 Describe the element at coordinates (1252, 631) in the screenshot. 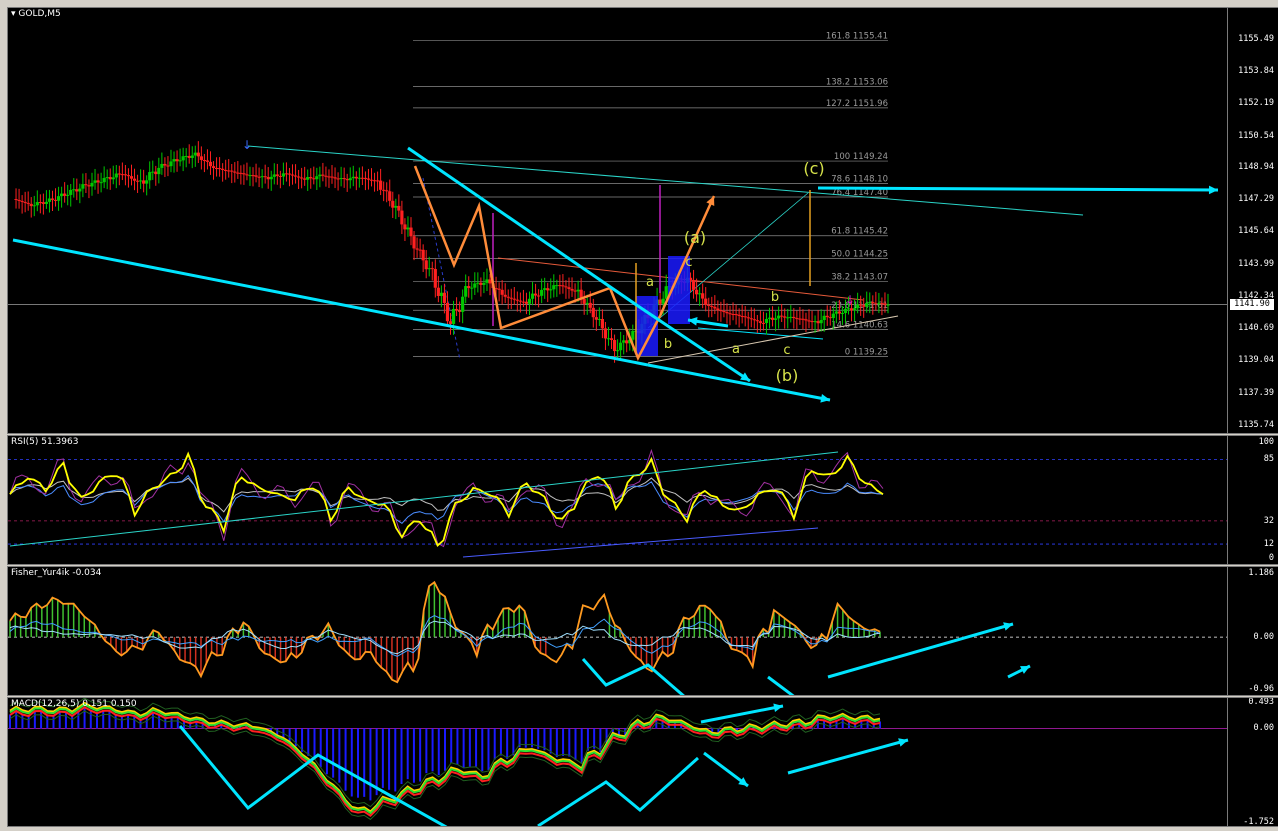

I see `fisher-scale: 1.186 0.00 -0.96` at that location.